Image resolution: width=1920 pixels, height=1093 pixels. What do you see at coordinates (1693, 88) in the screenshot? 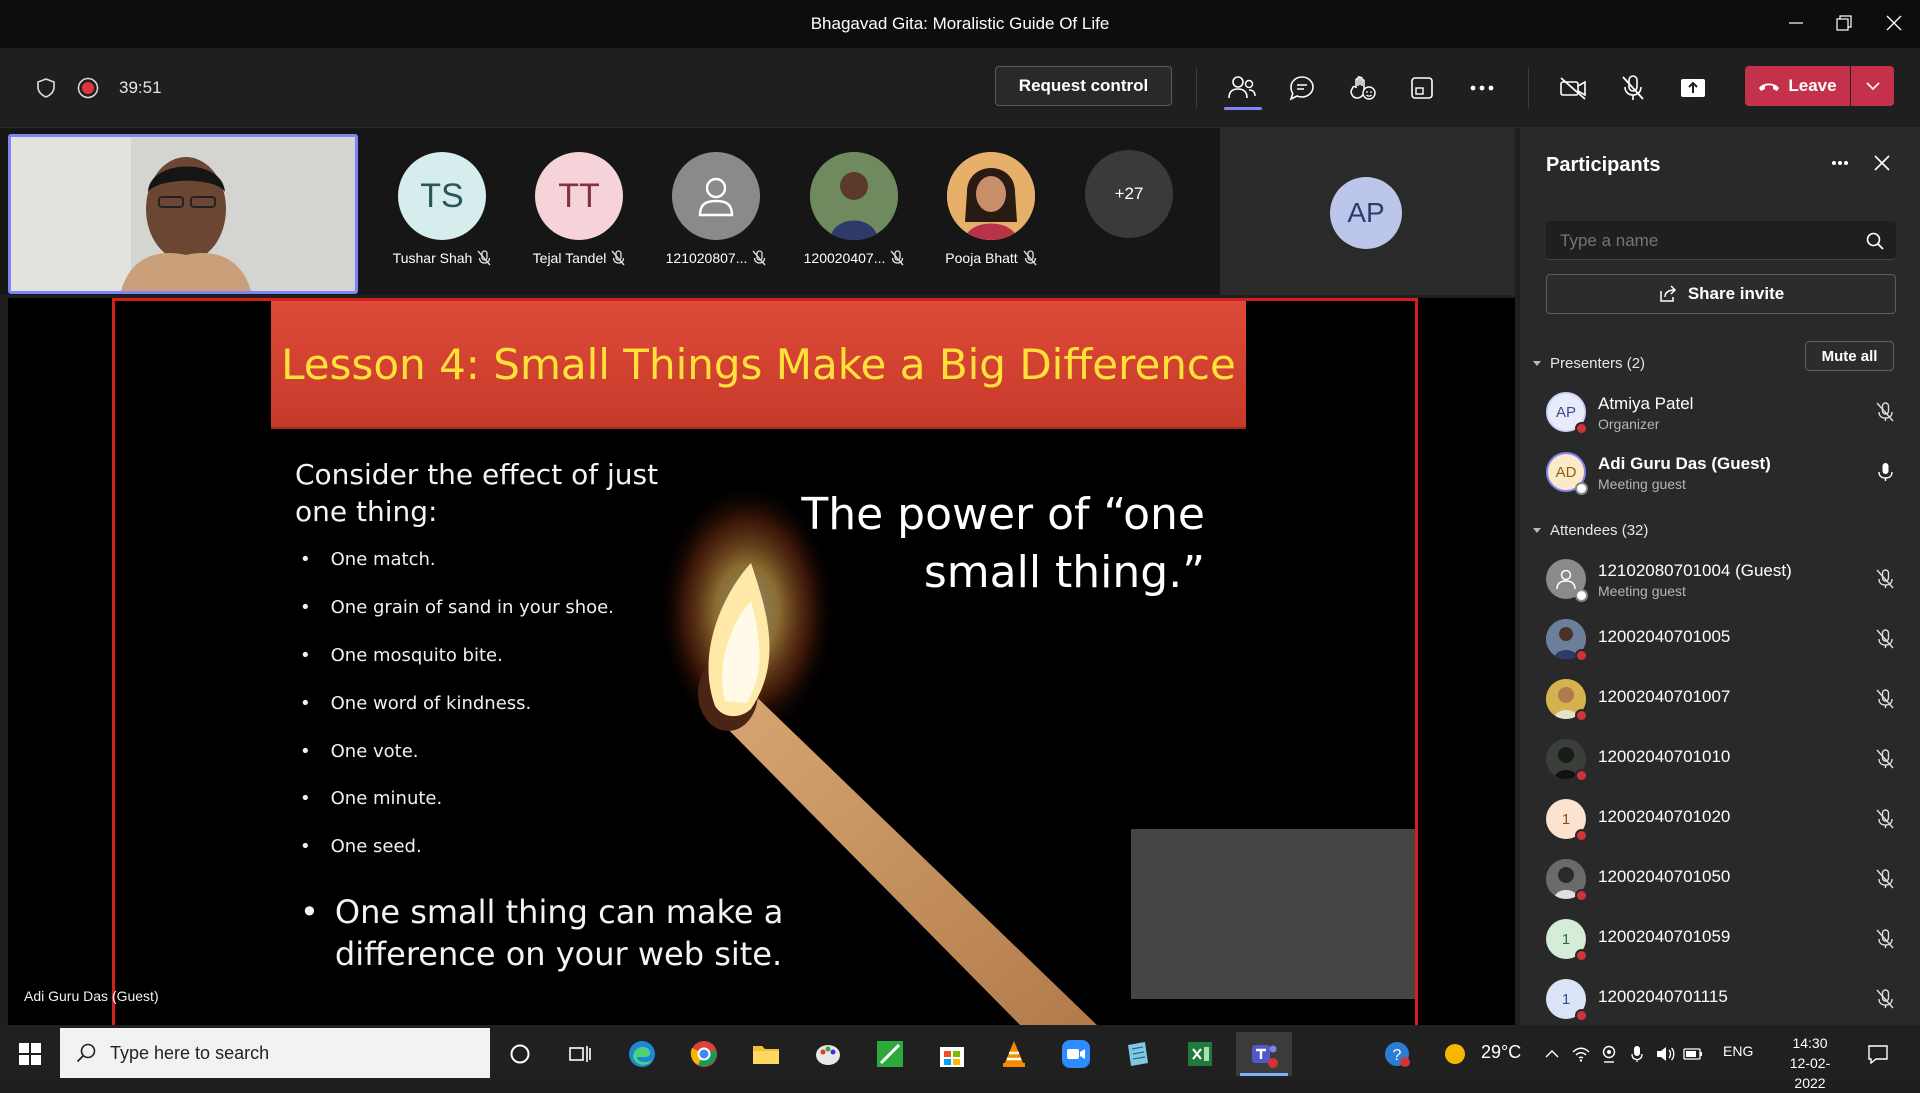
I see `share-content-button` at bounding box center [1693, 88].